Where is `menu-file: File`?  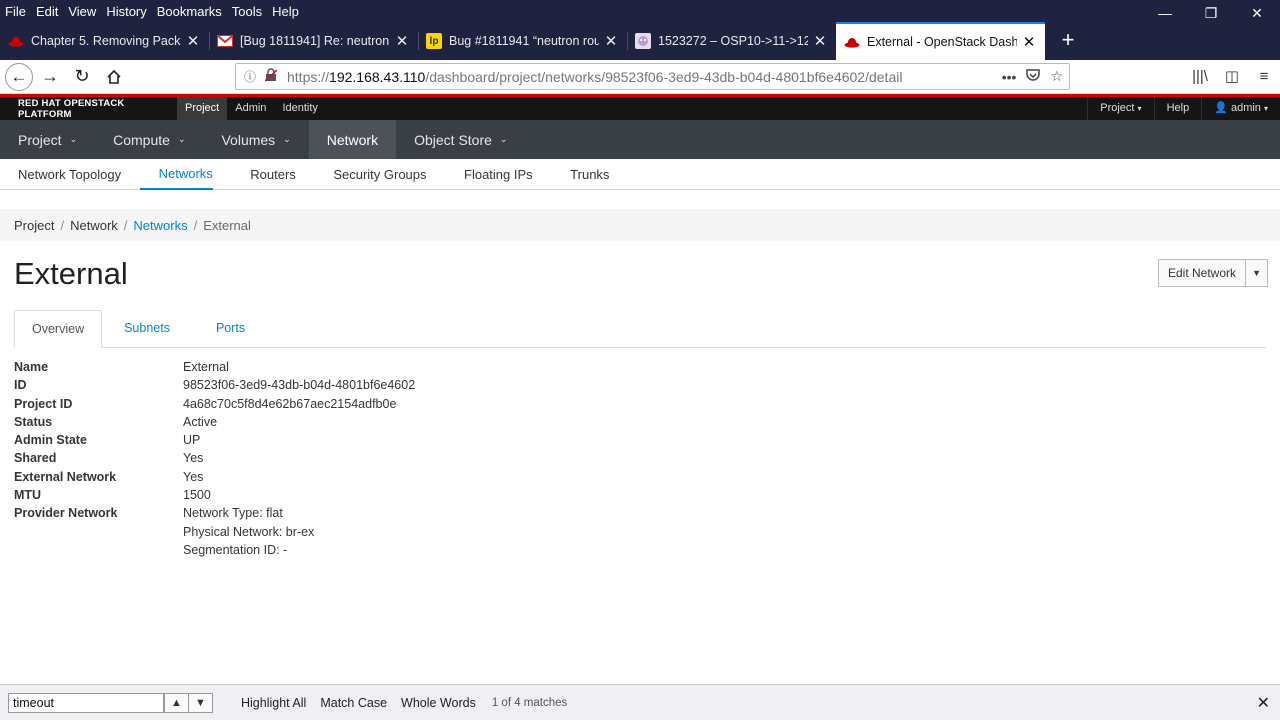
menu-file: File is located at coordinates (15, 11).